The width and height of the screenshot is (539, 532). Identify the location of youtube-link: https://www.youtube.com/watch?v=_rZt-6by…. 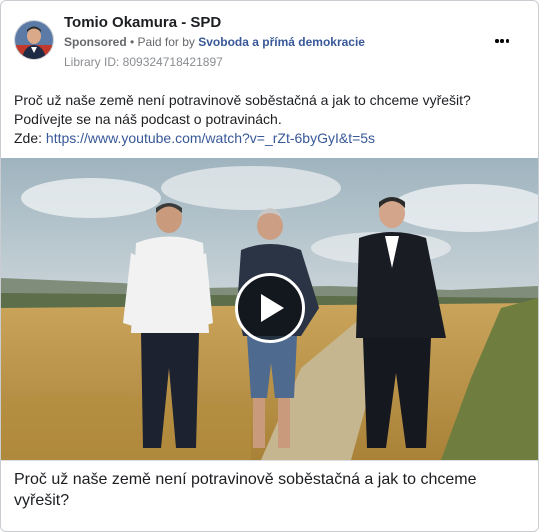
(210, 138).